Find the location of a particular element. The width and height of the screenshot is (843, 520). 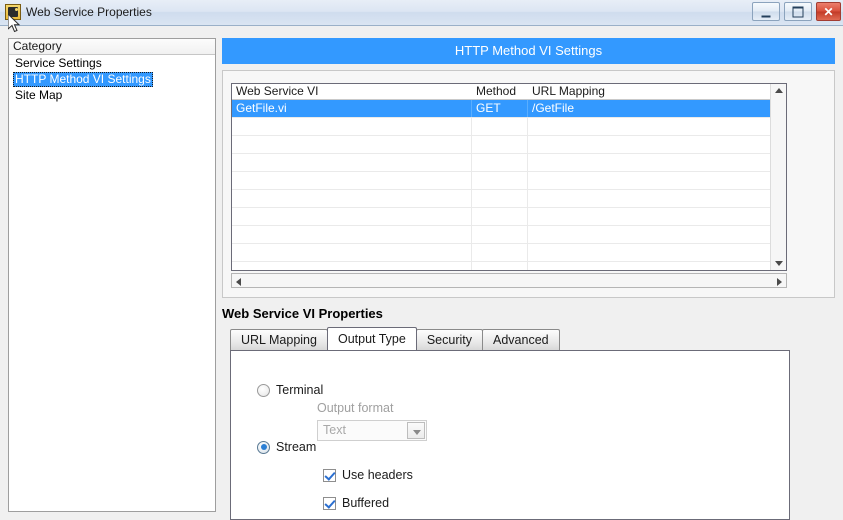

window-title: Web Service Properties is located at coordinates (89, 12).